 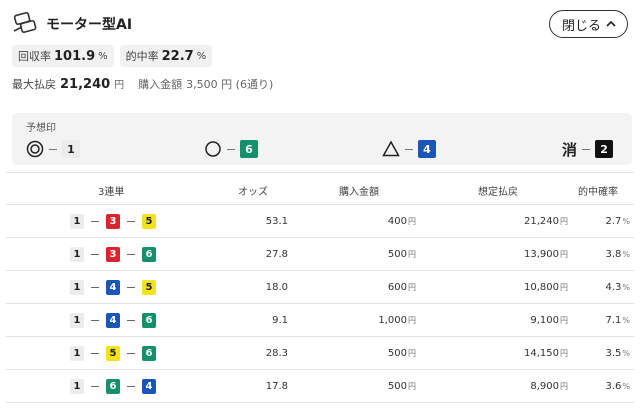 What do you see at coordinates (34, 56) in the screenshot?
I see `stat-label: 回収率` at bounding box center [34, 56].